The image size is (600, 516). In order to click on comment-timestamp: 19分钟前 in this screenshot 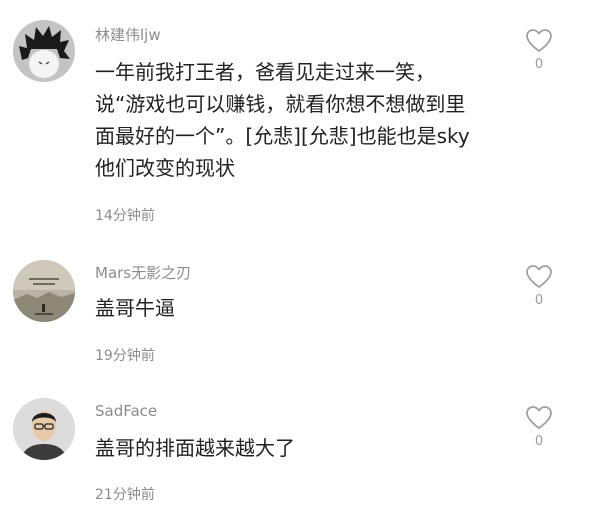, I will do `click(125, 356)`.